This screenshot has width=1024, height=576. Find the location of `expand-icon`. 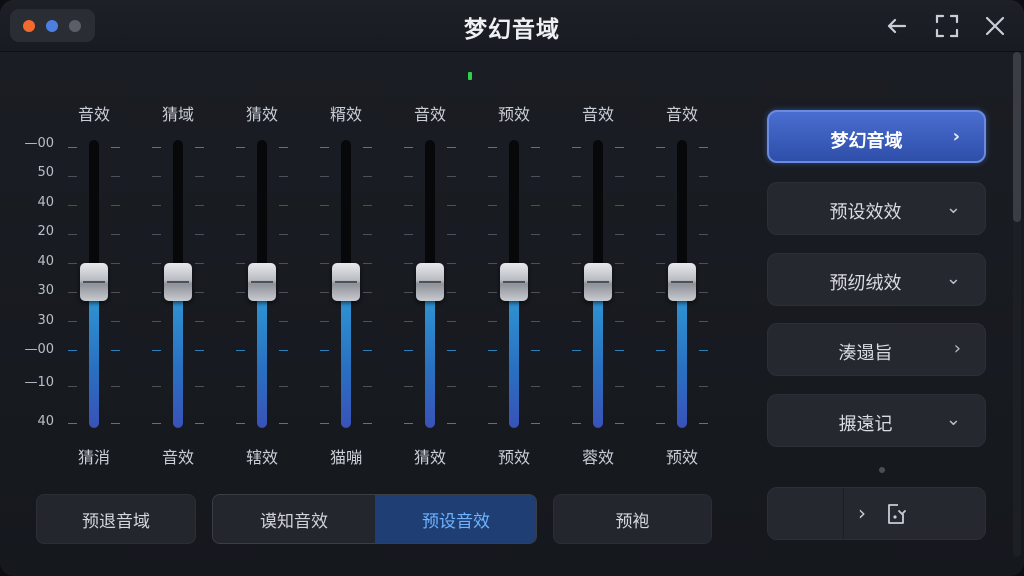

expand-icon is located at coordinates (947, 26).